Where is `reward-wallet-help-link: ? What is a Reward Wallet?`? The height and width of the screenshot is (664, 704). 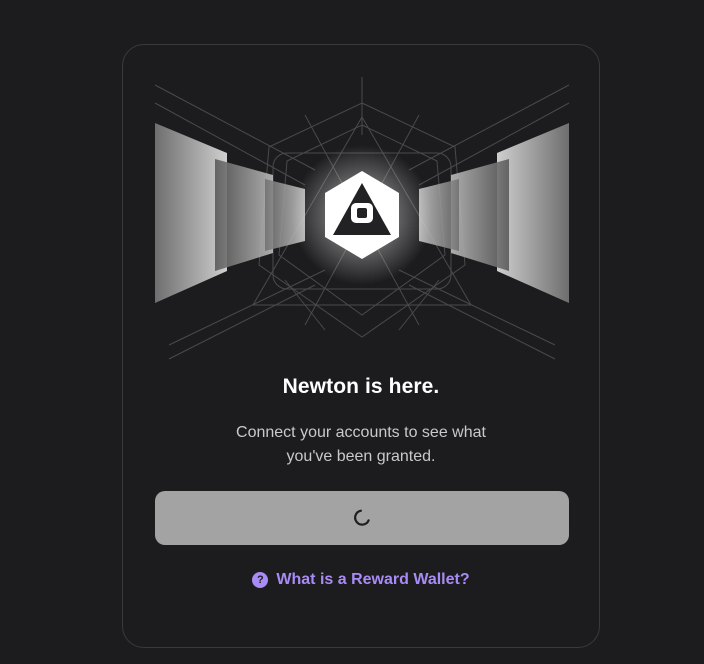 reward-wallet-help-link: ? What is a Reward Wallet? is located at coordinates (361, 580).